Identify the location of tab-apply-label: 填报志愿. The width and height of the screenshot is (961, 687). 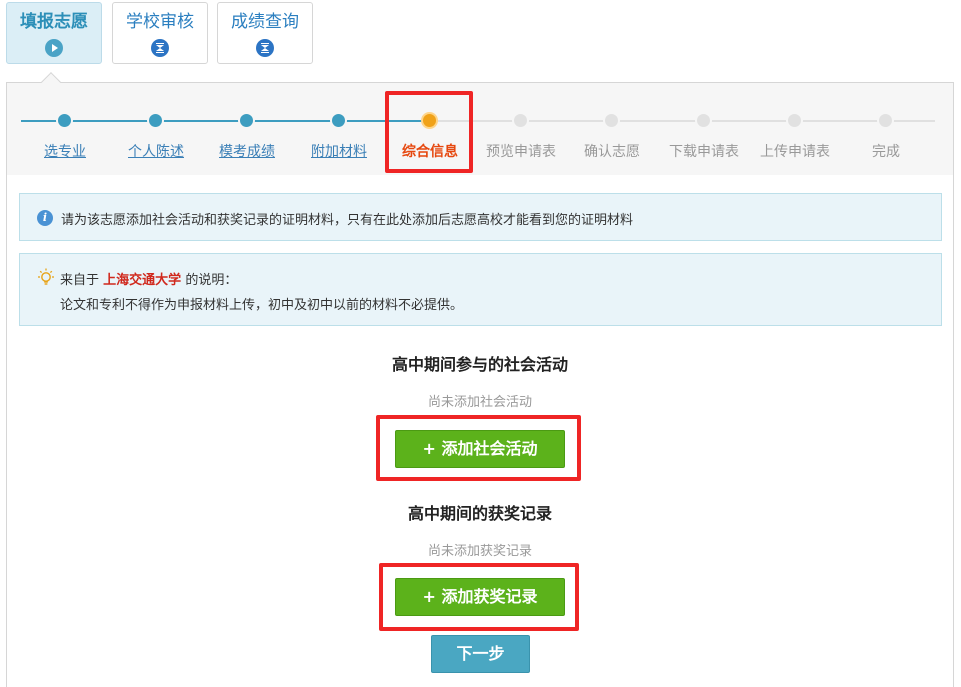
(54, 22).